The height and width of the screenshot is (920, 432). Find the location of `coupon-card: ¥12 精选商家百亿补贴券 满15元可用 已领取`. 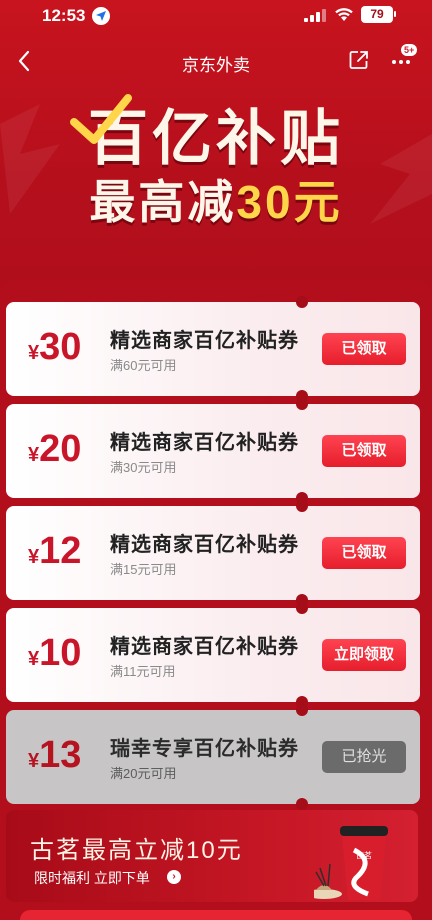

coupon-card: ¥12 精选商家百亿补贴券 满15元可用 已领取 is located at coordinates (213, 553).